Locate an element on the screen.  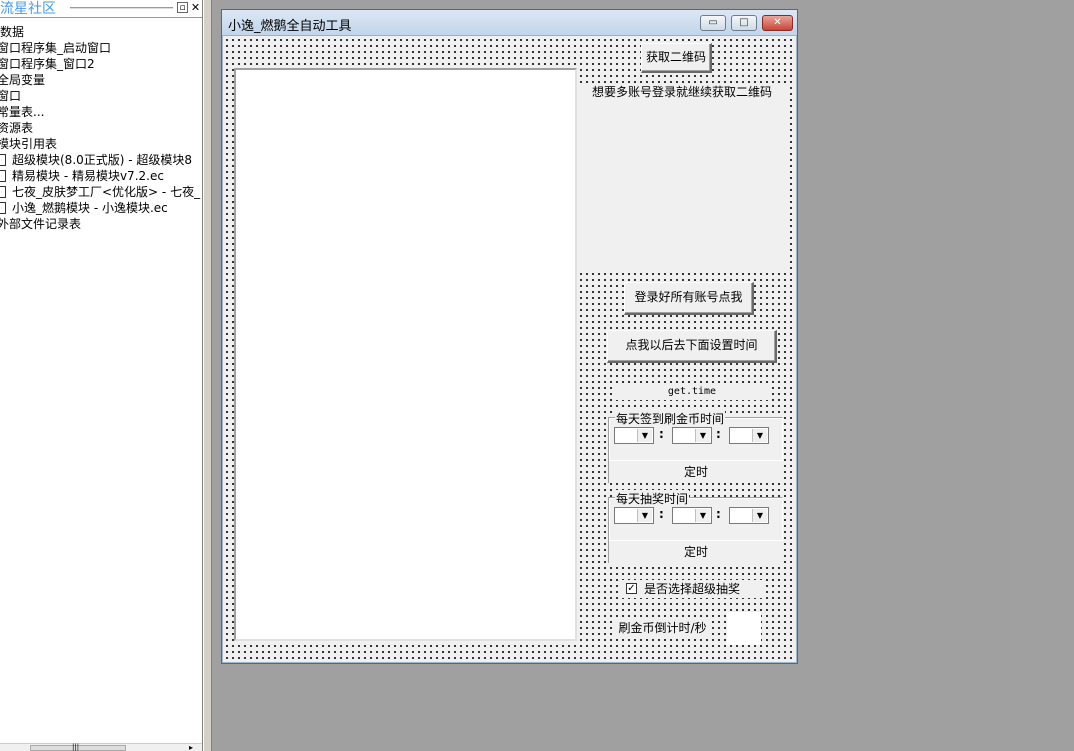
checkin-time-legend: 每天签到刷金币时间 is located at coordinates (670, 418).